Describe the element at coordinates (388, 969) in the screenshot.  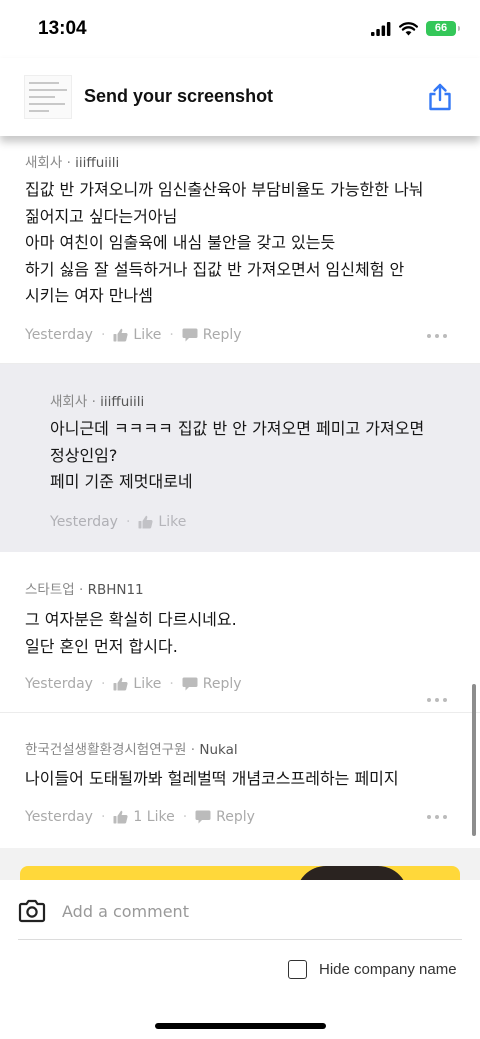
I see `hide-company-label: Hide company name` at that location.